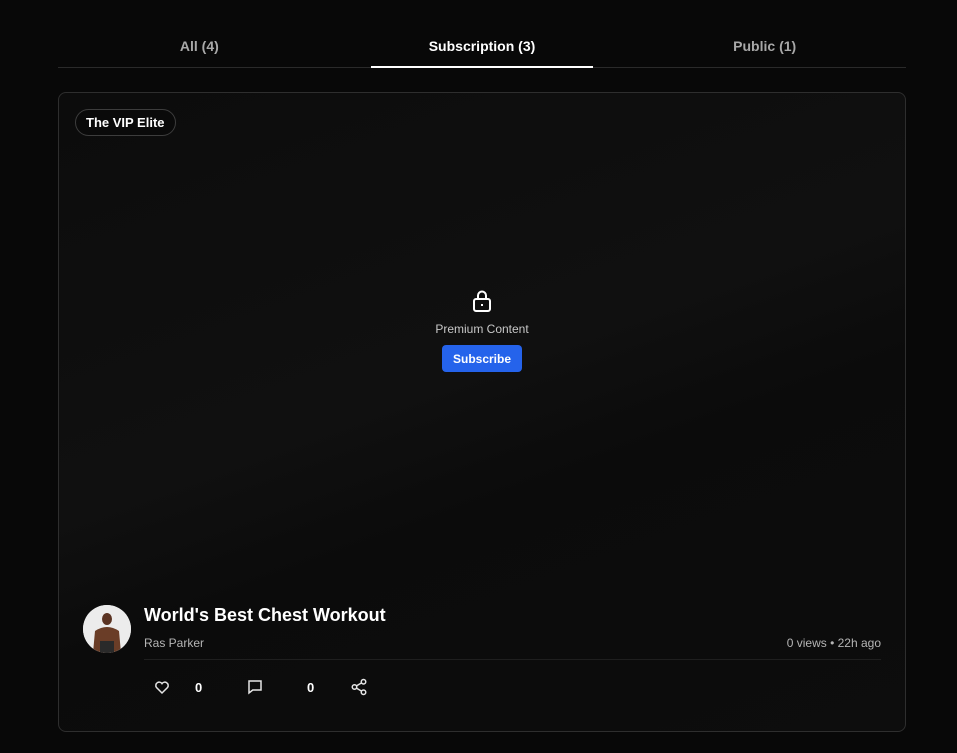 This screenshot has height=753, width=957. I want to click on share-icon, so click(359, 687).